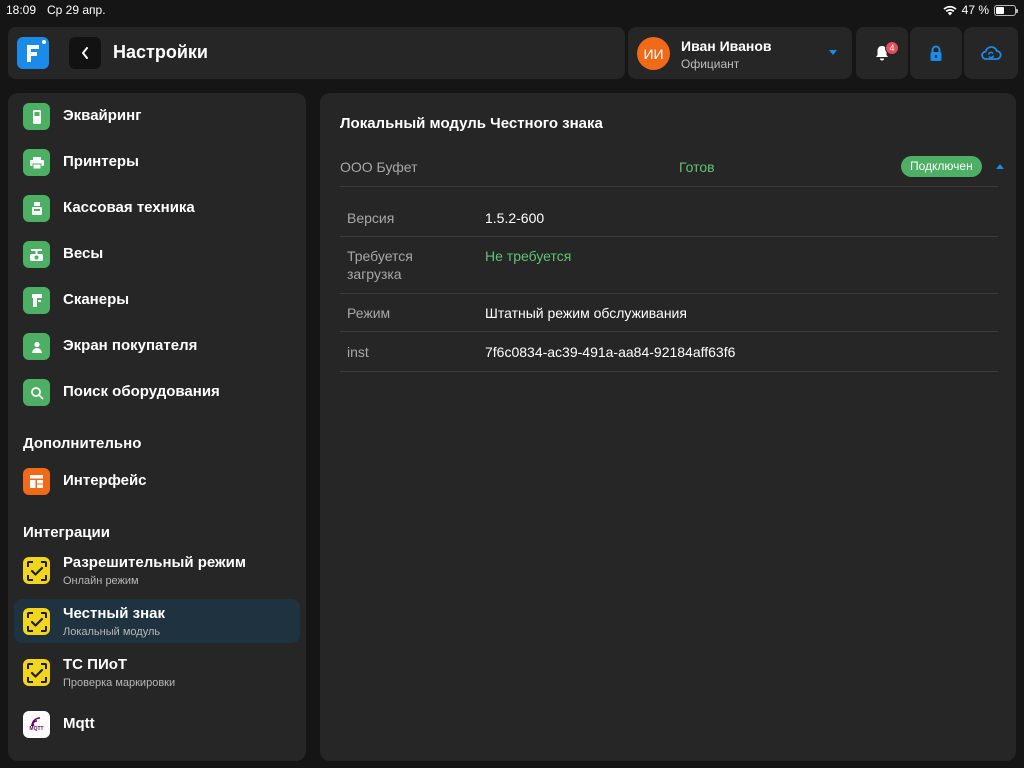  What do you see at coordinates (157, 162) in the screenshot?
I see `sidebar-item-printers: Принтеры` at bounding box center [157, 162].